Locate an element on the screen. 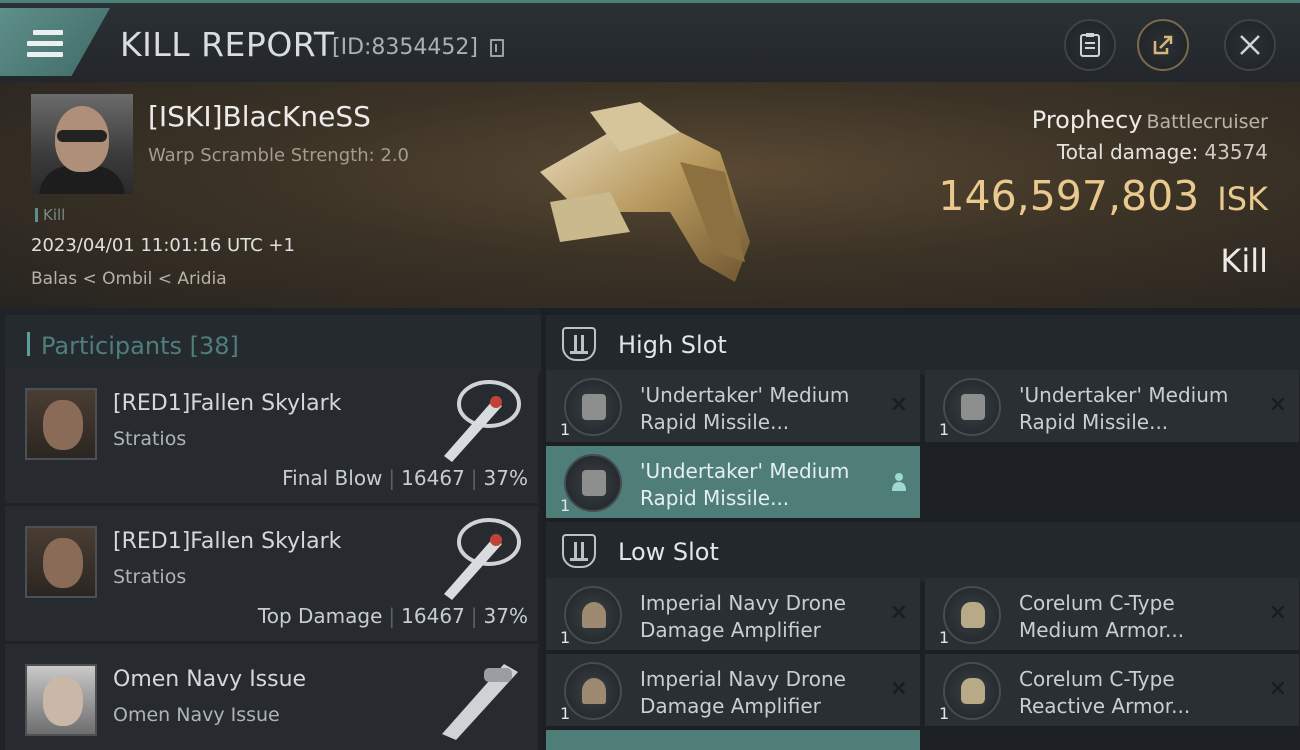 The image size is (1300, 750). clipboard-button is located at coordinates (1090, 45).